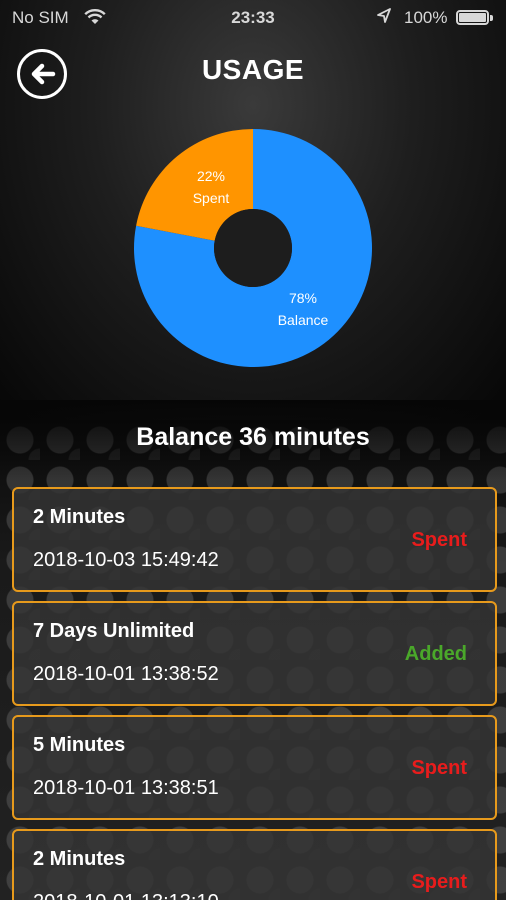  What do you see at coordinates (384, 18) in the screenshot?
I see `location-icon` at bounding box center [384, 18].